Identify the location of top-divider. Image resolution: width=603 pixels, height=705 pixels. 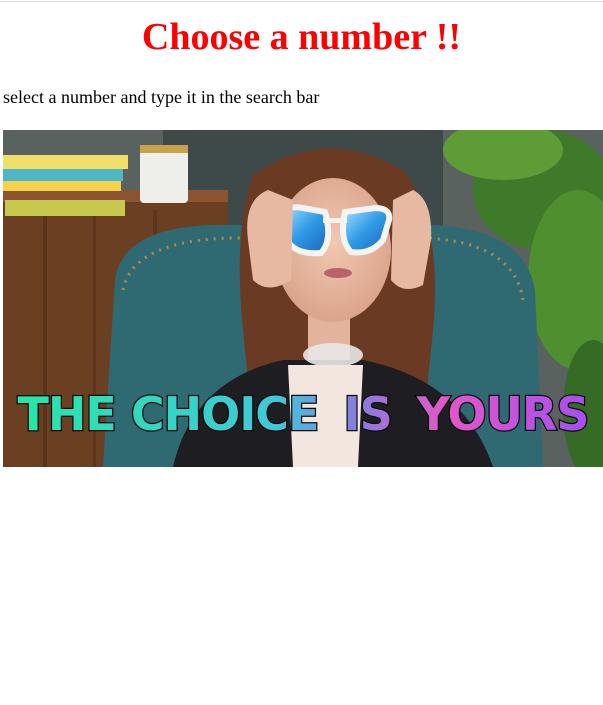
(301, 1).